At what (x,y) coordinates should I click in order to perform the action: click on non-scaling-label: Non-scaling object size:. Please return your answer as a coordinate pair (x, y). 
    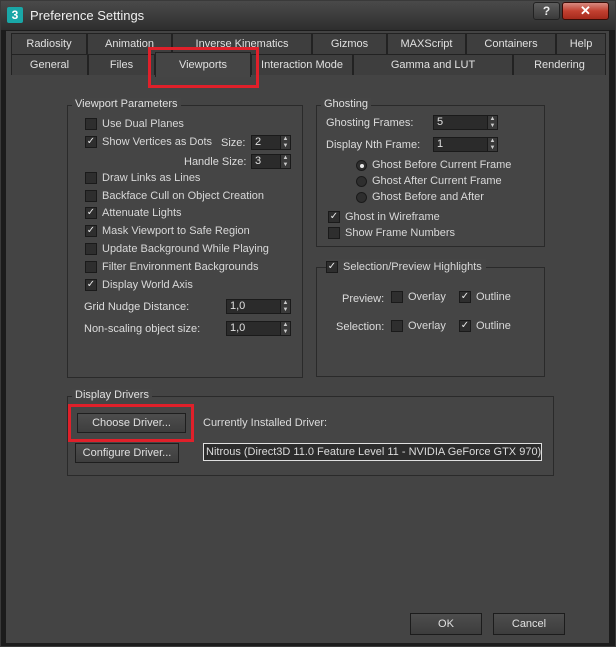
    Looking at the image, I should click on (142, 329).